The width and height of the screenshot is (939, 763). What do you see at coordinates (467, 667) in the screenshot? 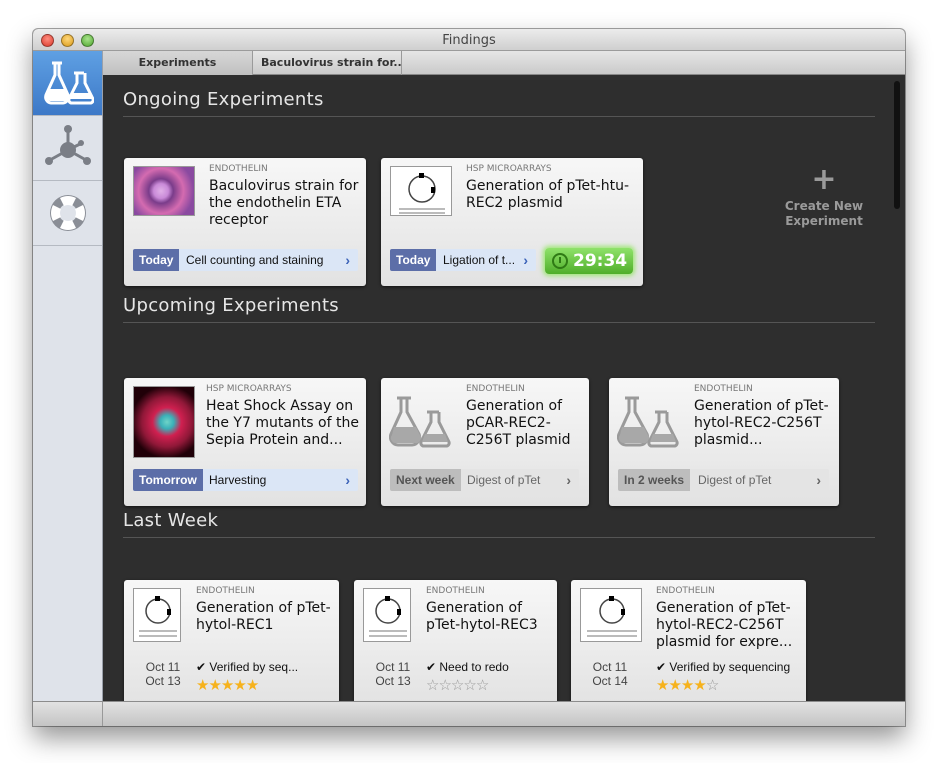
I see `result-status: ✔ Need to redo` at bounding box center [467, 667].